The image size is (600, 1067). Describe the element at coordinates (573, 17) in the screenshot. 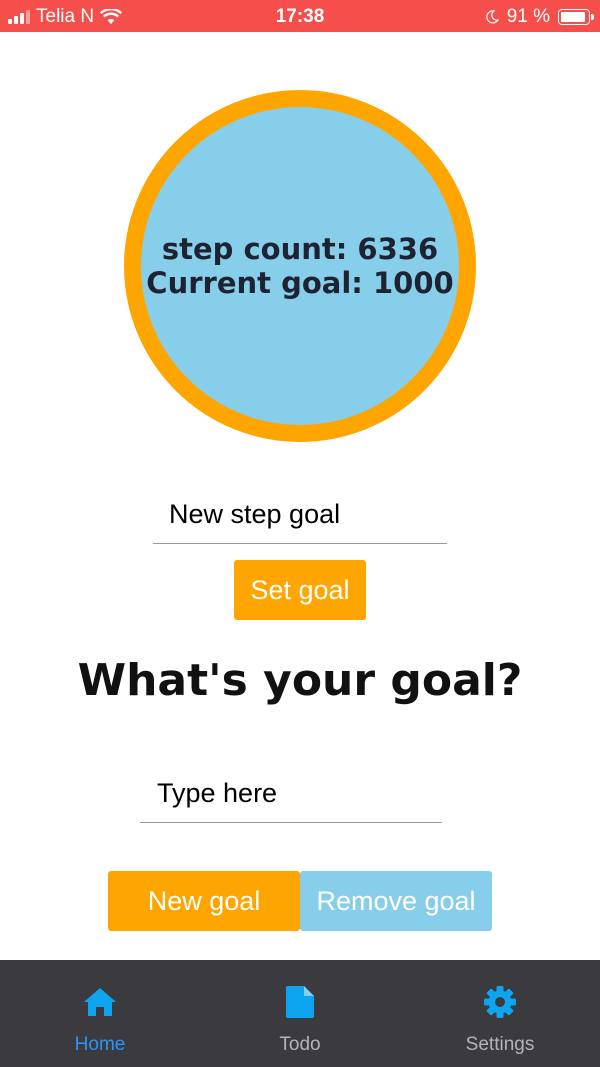

I see `battery-fill` at that location.